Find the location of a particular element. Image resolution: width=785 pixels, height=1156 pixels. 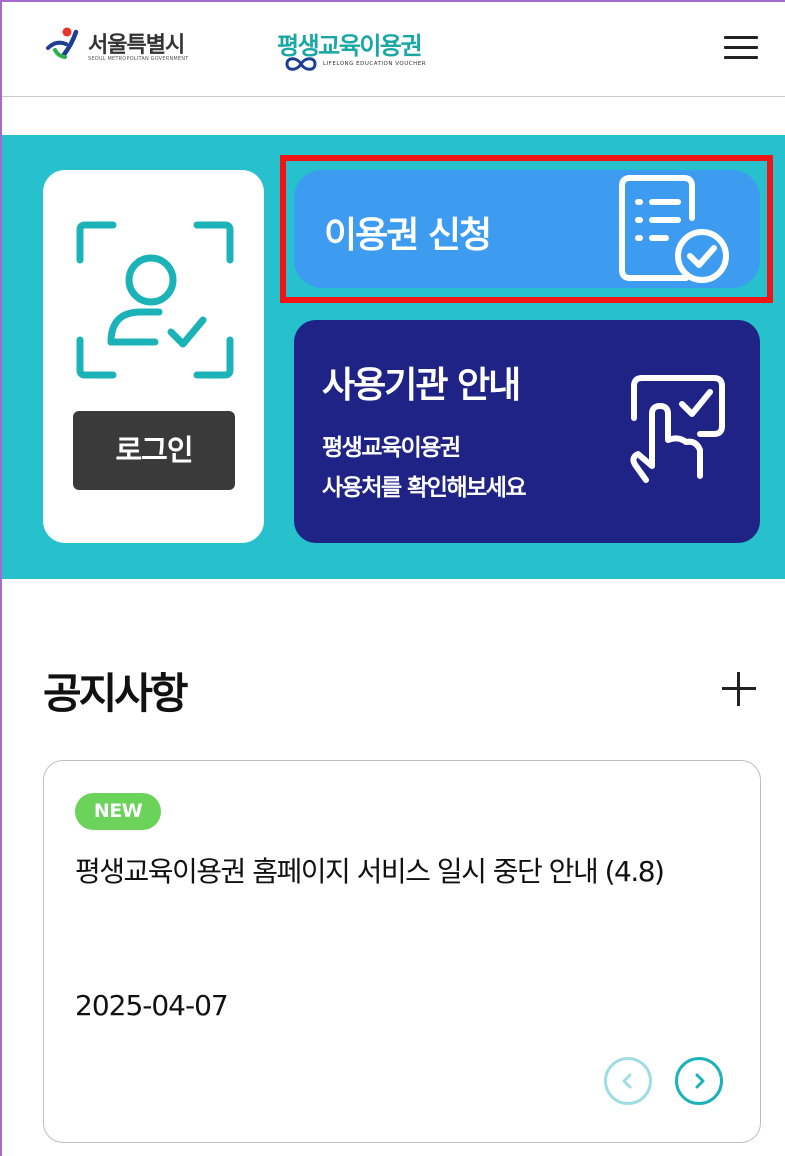

infinity-icon is located at coordinates (301, 64).